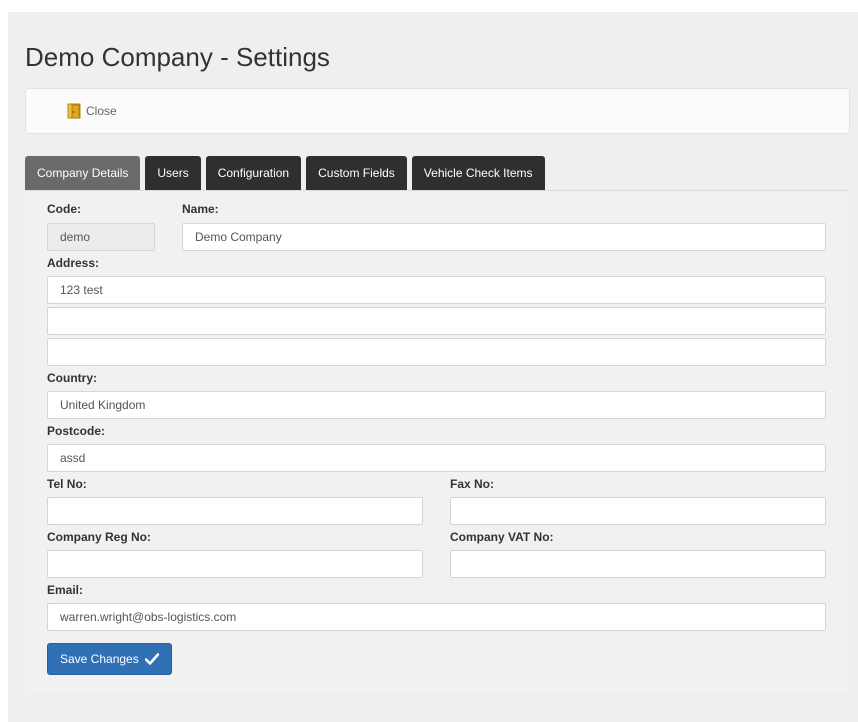 Image resolution: width=858 pixels, height=722 pixels. I want to click on country-field, so click(436, 405).